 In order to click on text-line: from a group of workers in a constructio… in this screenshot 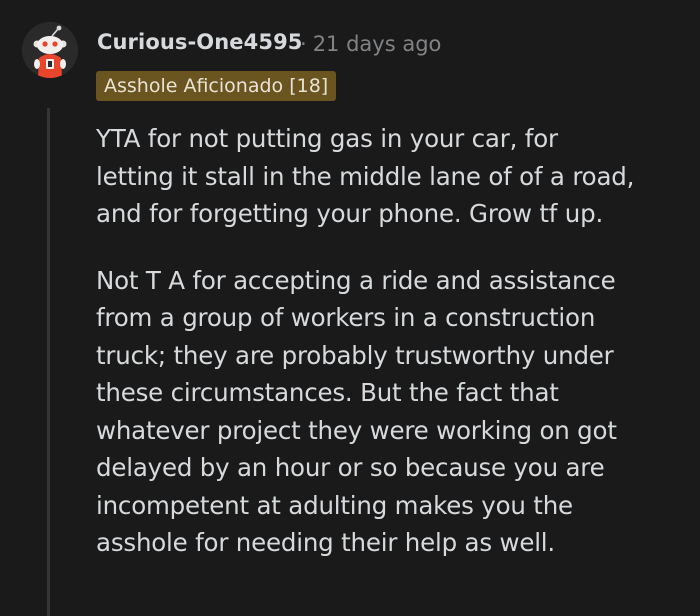, I will do `click(346, 317)`.